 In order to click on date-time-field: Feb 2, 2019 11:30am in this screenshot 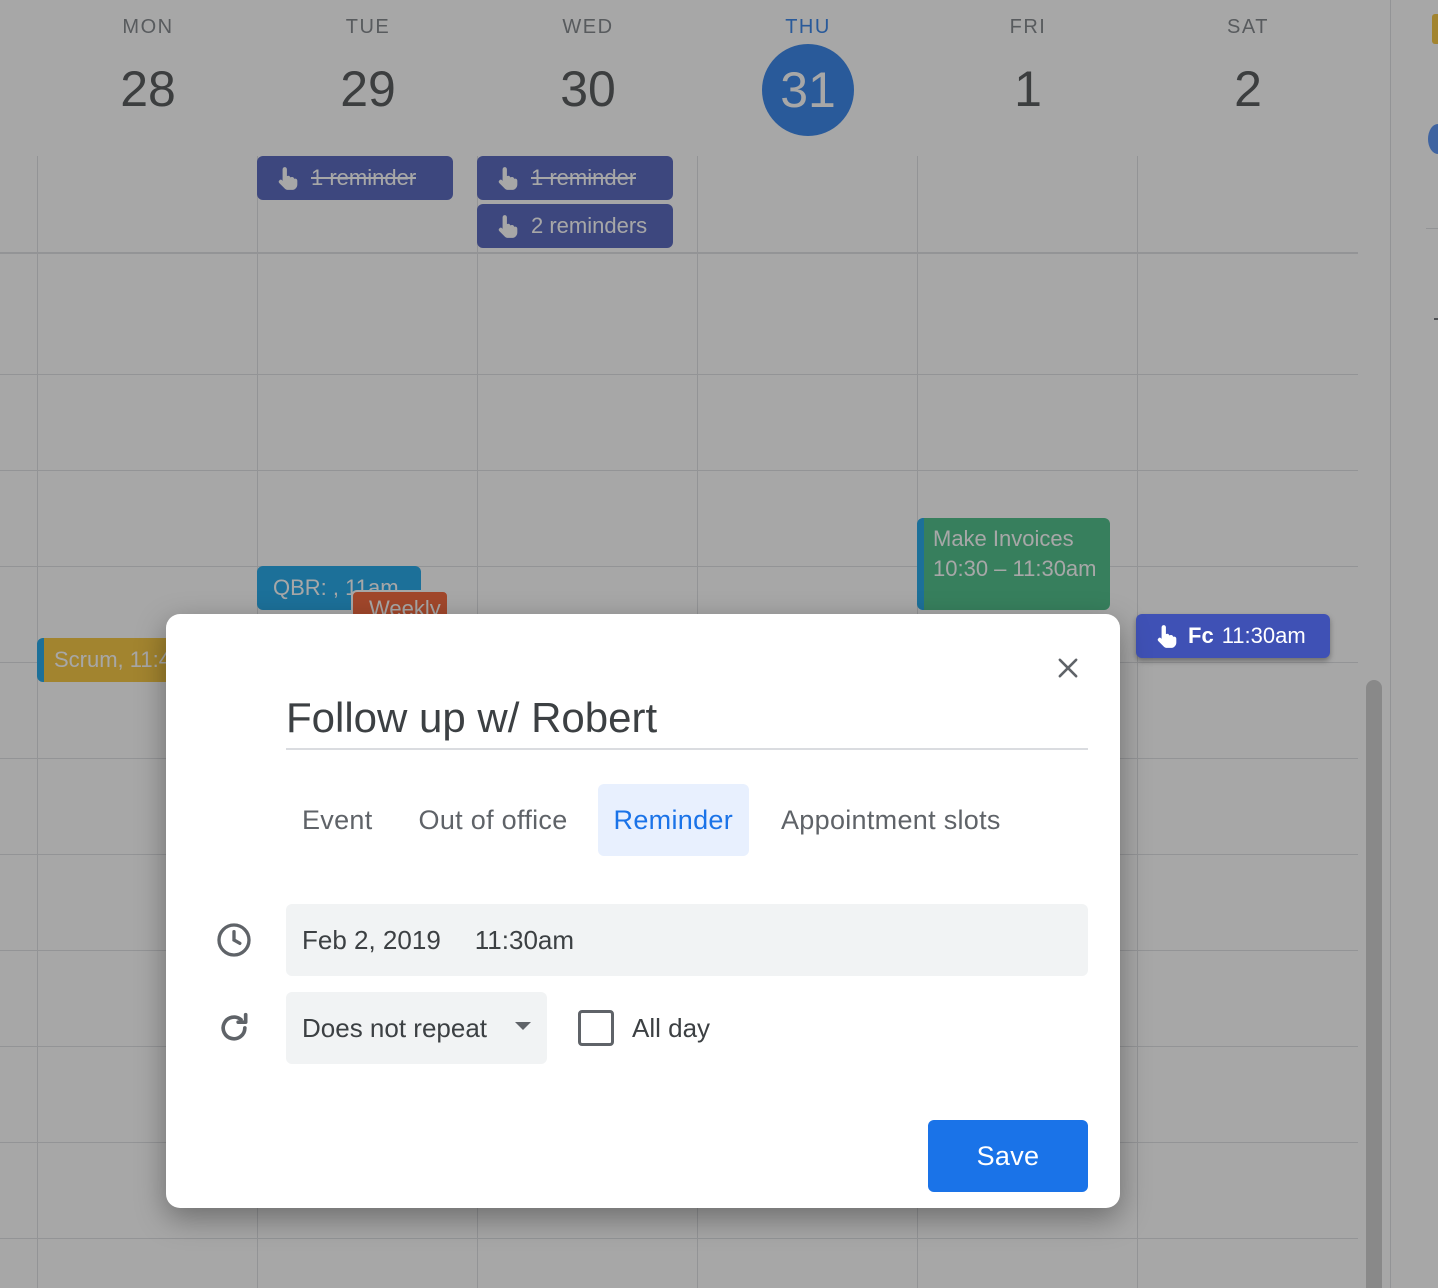, I will do `click(687, 940)`.